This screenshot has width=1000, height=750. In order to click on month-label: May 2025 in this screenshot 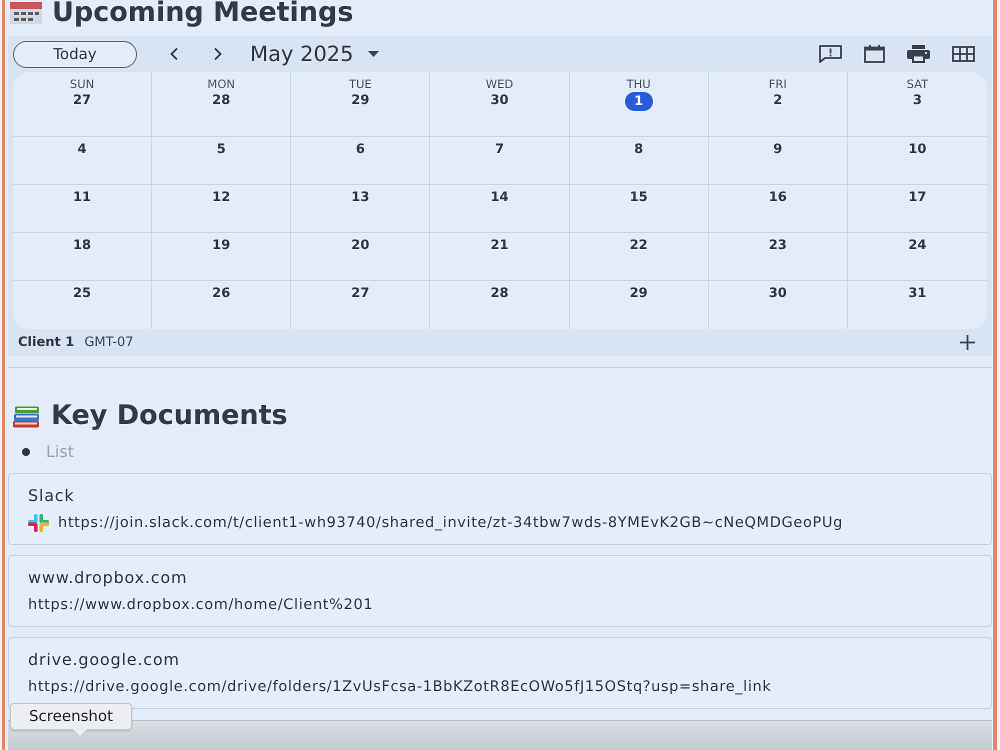, I will do `click(302, 54)`.